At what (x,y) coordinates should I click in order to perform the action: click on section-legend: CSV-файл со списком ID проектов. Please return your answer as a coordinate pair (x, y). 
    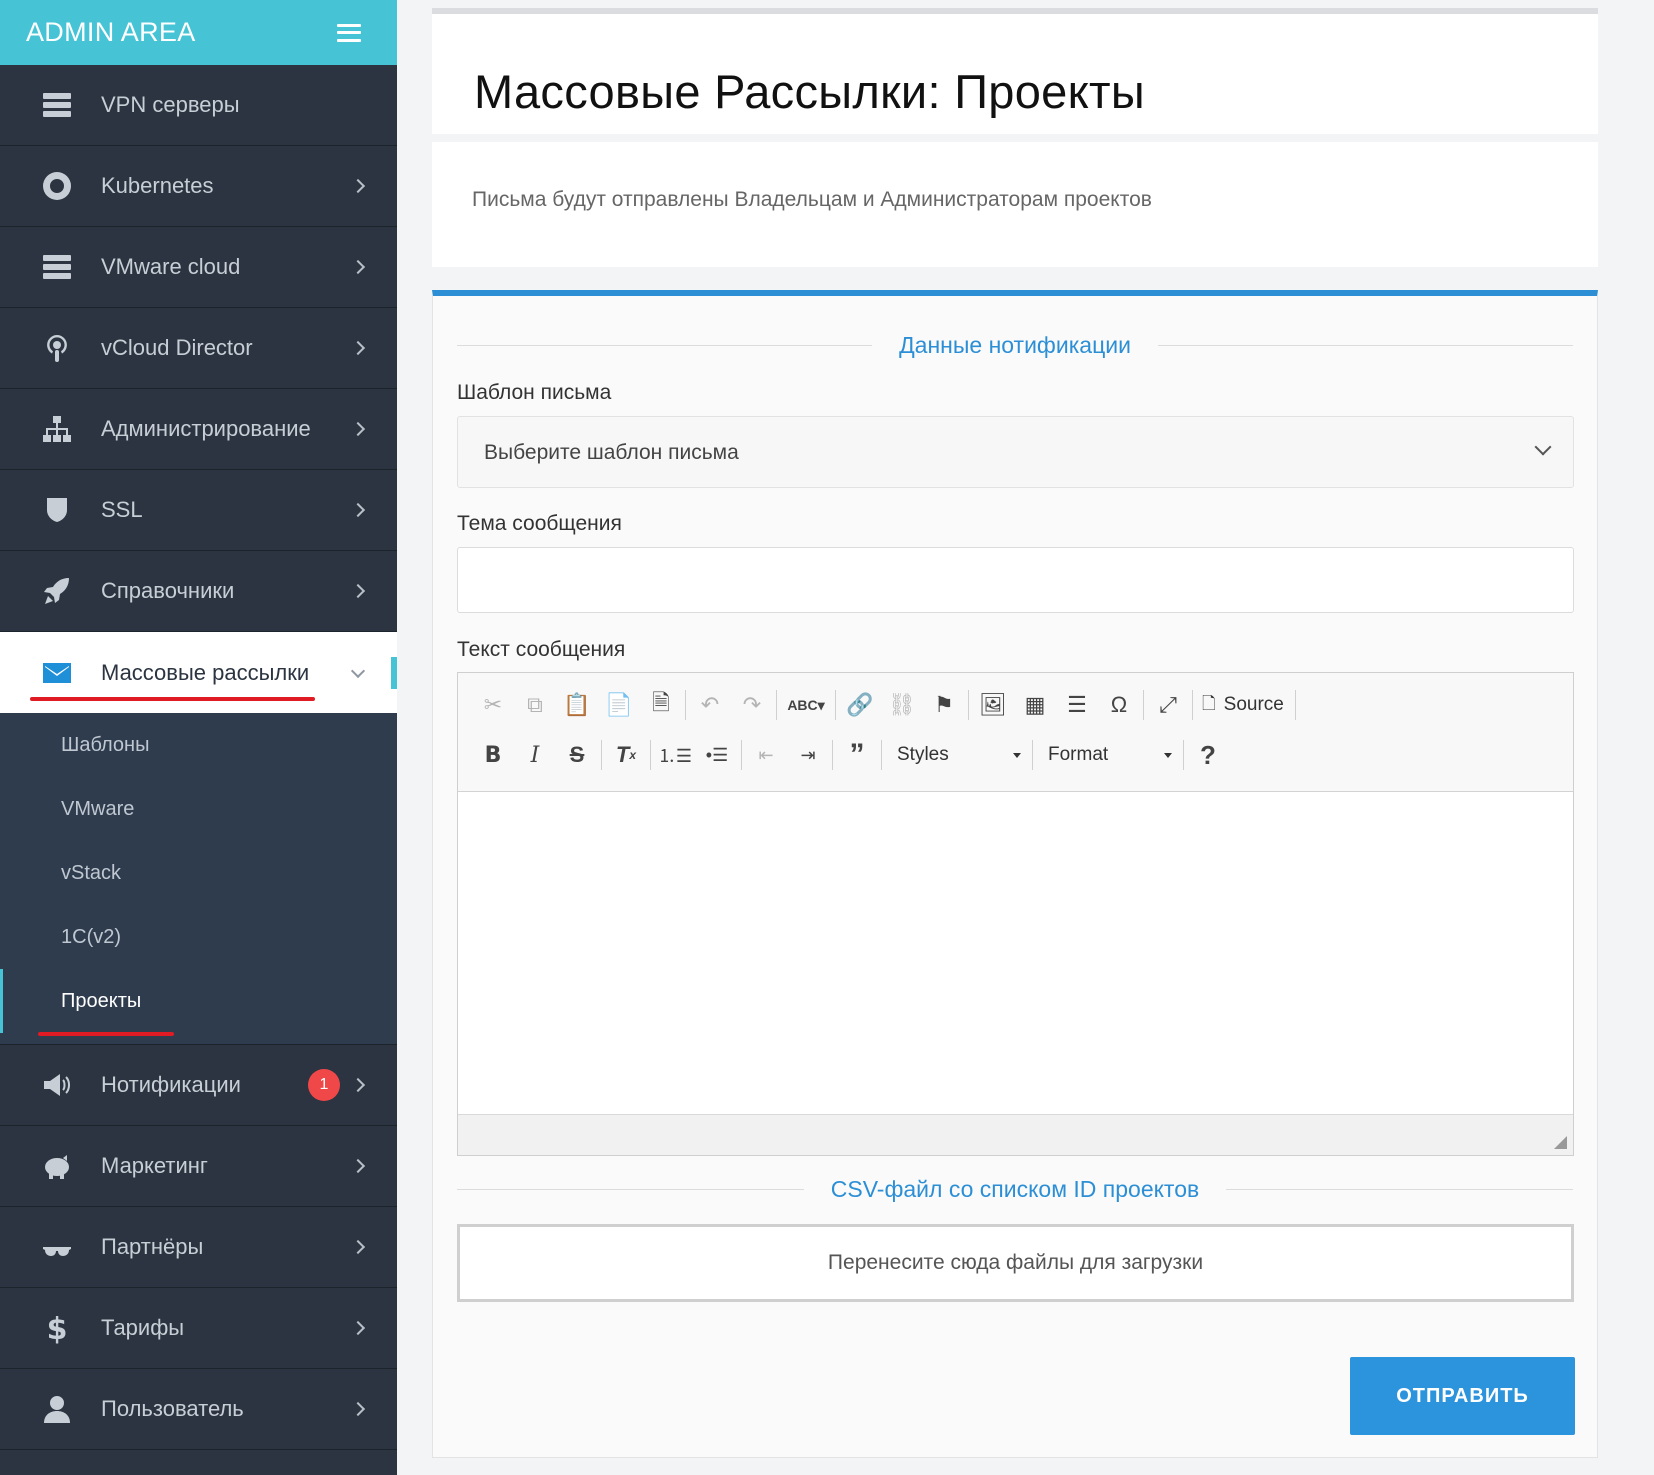
    Looking at the image, I should click on (1015, 1189).